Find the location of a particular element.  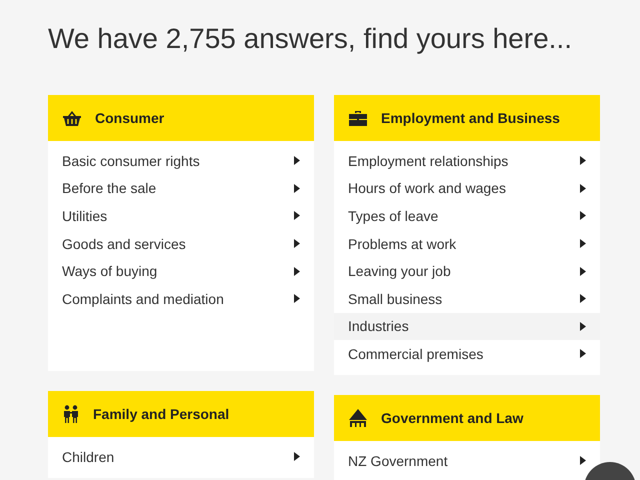

house-icon is located at coordinates (358, 417).